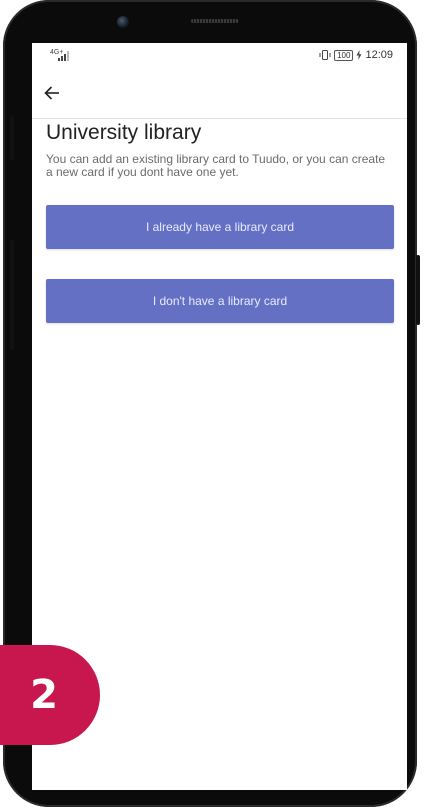  I want to click on status-right: 100 12:09, so click(356, 55).